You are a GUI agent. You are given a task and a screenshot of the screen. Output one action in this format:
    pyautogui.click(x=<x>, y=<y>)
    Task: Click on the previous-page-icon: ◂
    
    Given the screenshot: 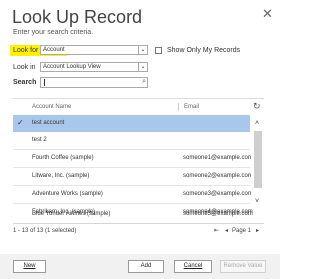 What is the action you would take?
    pyautogui.click(x=226, y=230)
    